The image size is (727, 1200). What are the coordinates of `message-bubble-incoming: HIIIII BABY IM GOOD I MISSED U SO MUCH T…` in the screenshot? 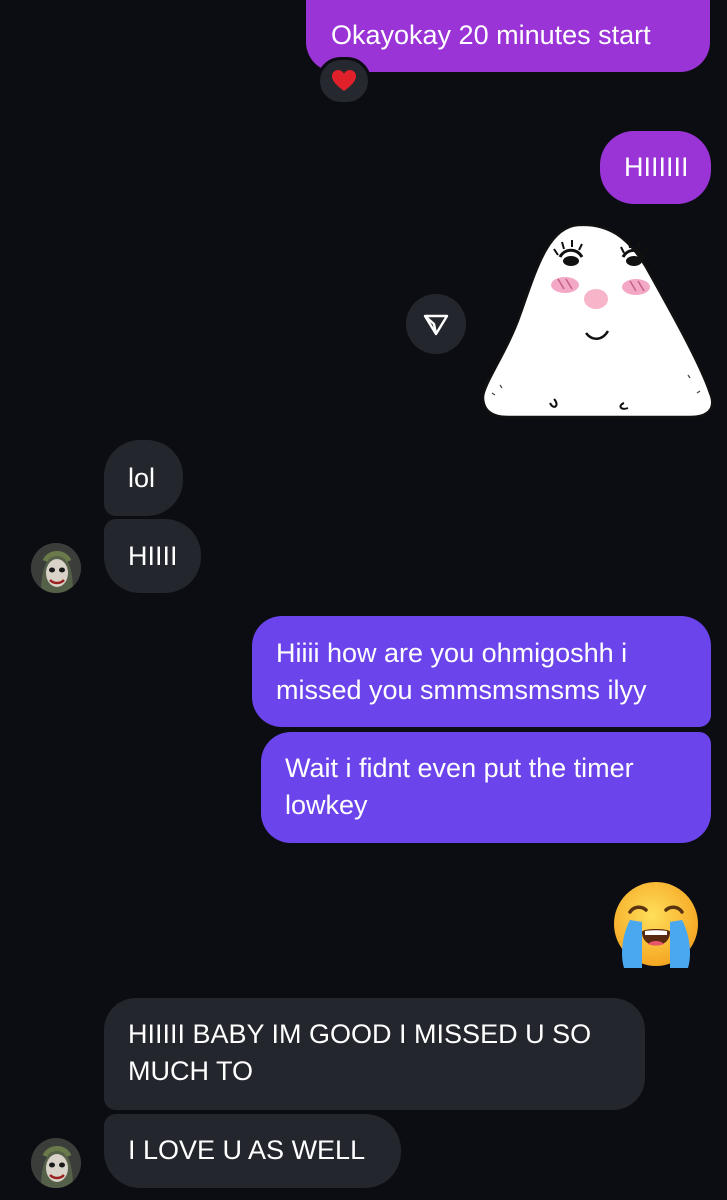 It's located at (374, 1054).